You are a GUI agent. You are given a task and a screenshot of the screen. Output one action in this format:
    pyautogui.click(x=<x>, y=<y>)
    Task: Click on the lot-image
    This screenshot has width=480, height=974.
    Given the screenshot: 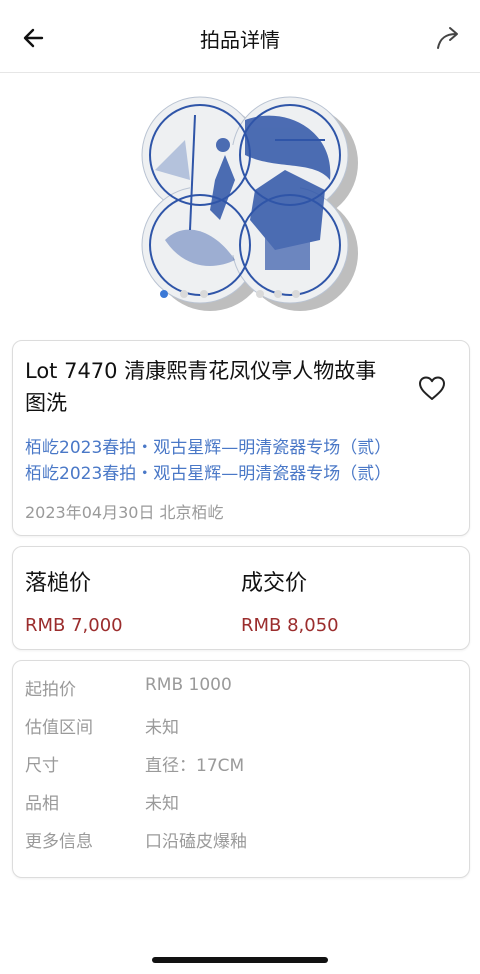 What is the action you would take?
    pyautogui.click(x=249, y=203)
    